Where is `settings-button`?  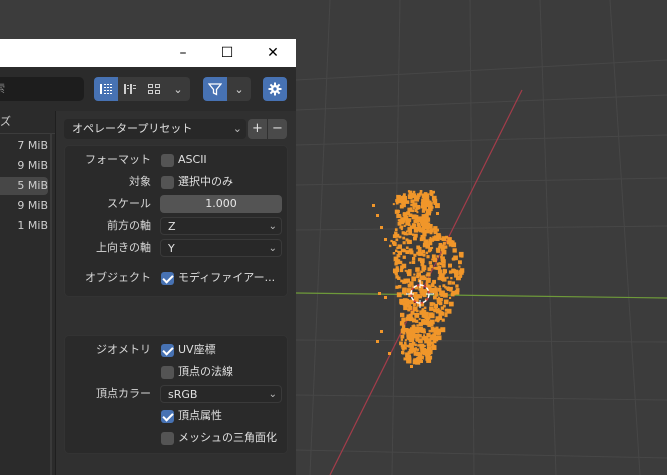
settings-button is located at coordinates (275, 89).